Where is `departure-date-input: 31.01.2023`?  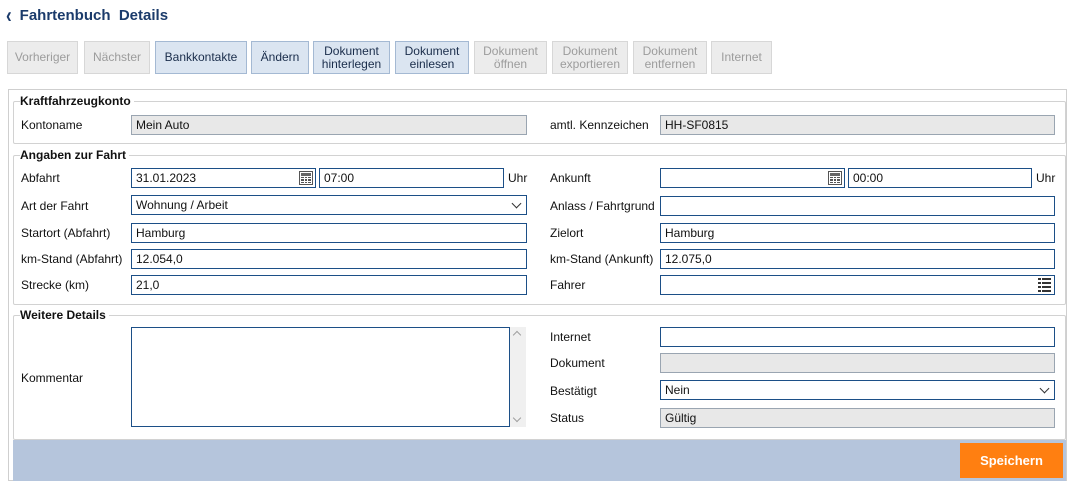 departure-date-input: 31.01.2023 is located at coordinates (223, 178).